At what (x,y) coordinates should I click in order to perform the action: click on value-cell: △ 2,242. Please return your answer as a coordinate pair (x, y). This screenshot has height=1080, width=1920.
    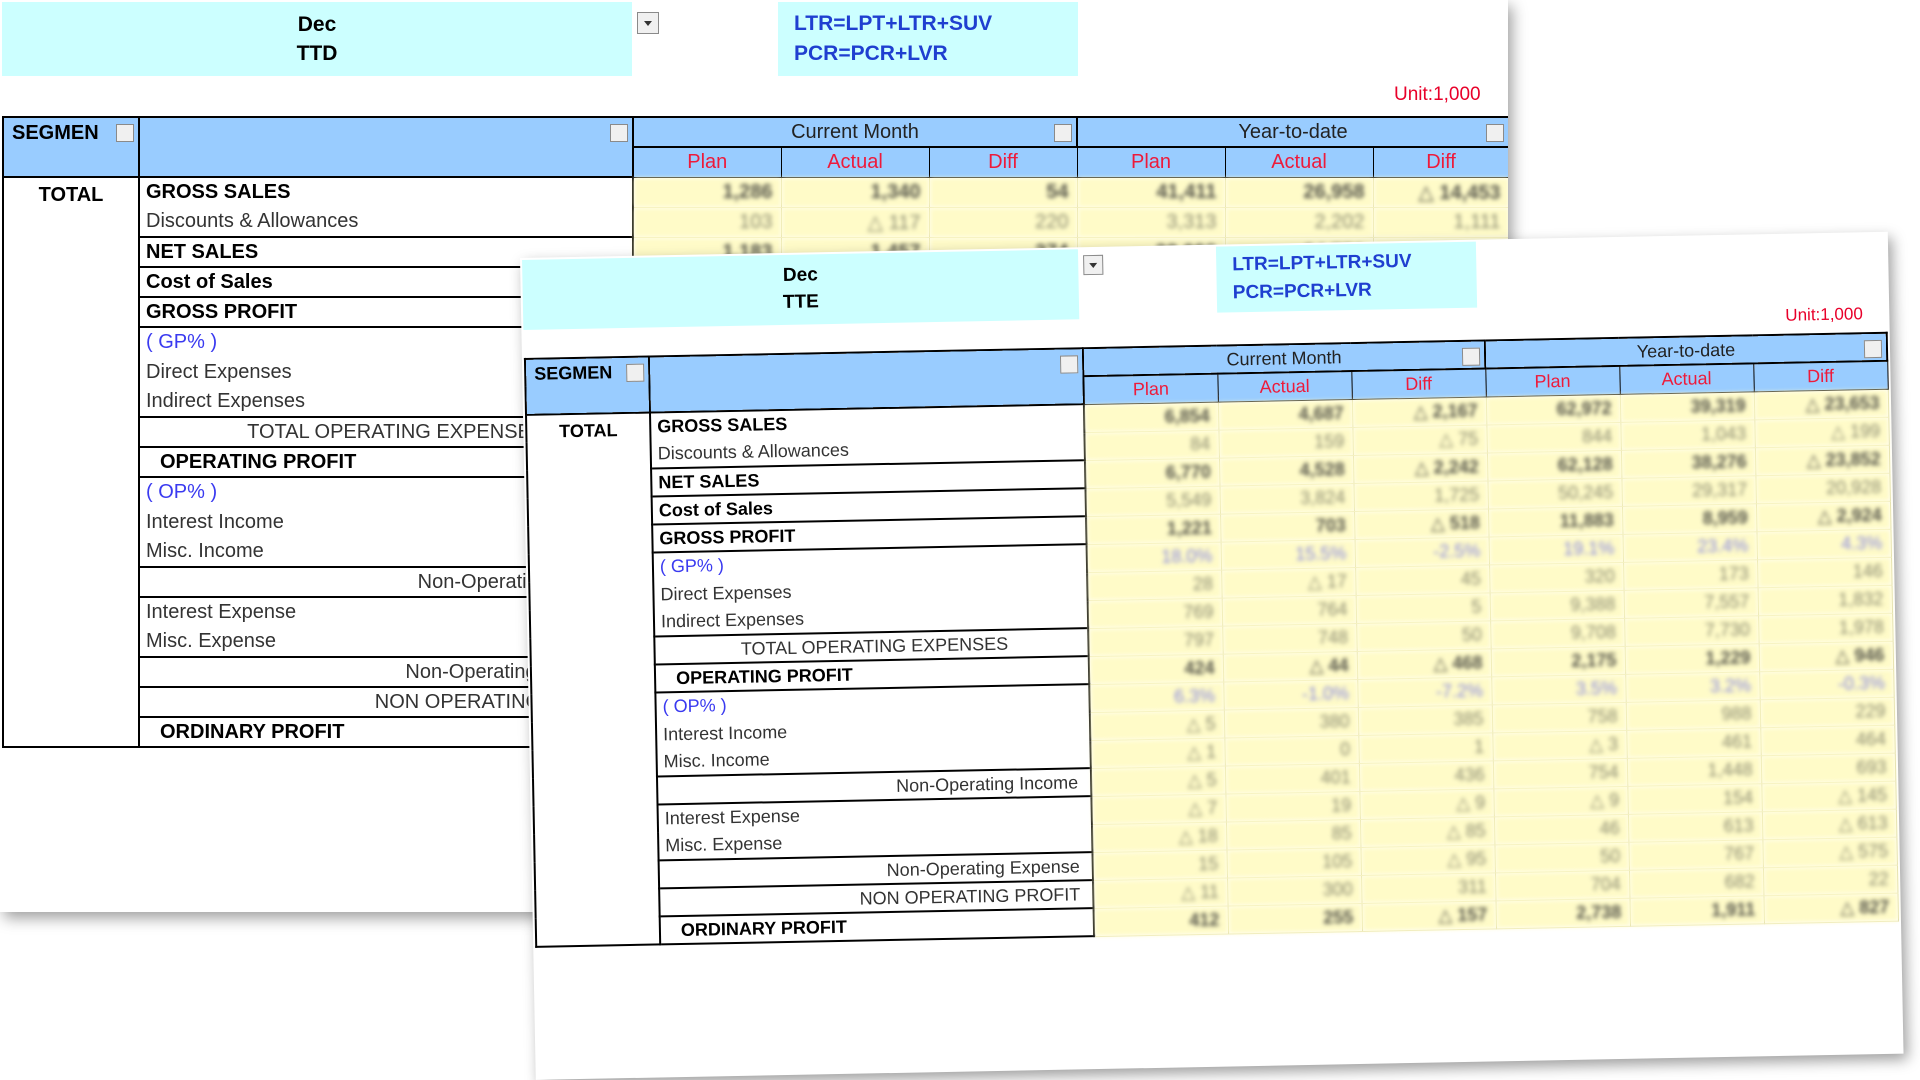
    Looking at the image, I should click on (1420, 468).